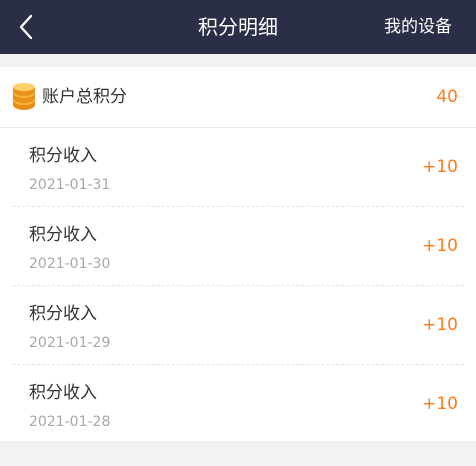 The height and width of the screenshot is (466, 476). Describe the element at coordinates (84, 97) in the screenshot. I see `total-points-label: 账户总积分` at that location.